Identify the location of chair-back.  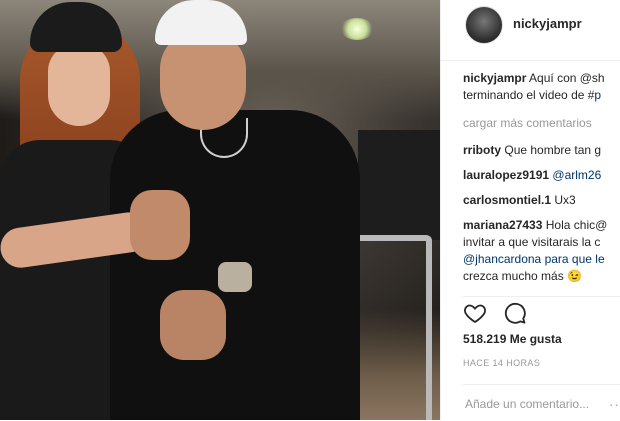
(399, 185).